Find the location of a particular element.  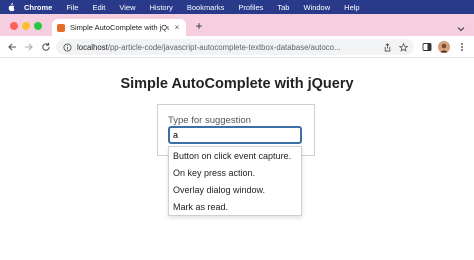

tab-search-icon is located at coordinates (461, 26).